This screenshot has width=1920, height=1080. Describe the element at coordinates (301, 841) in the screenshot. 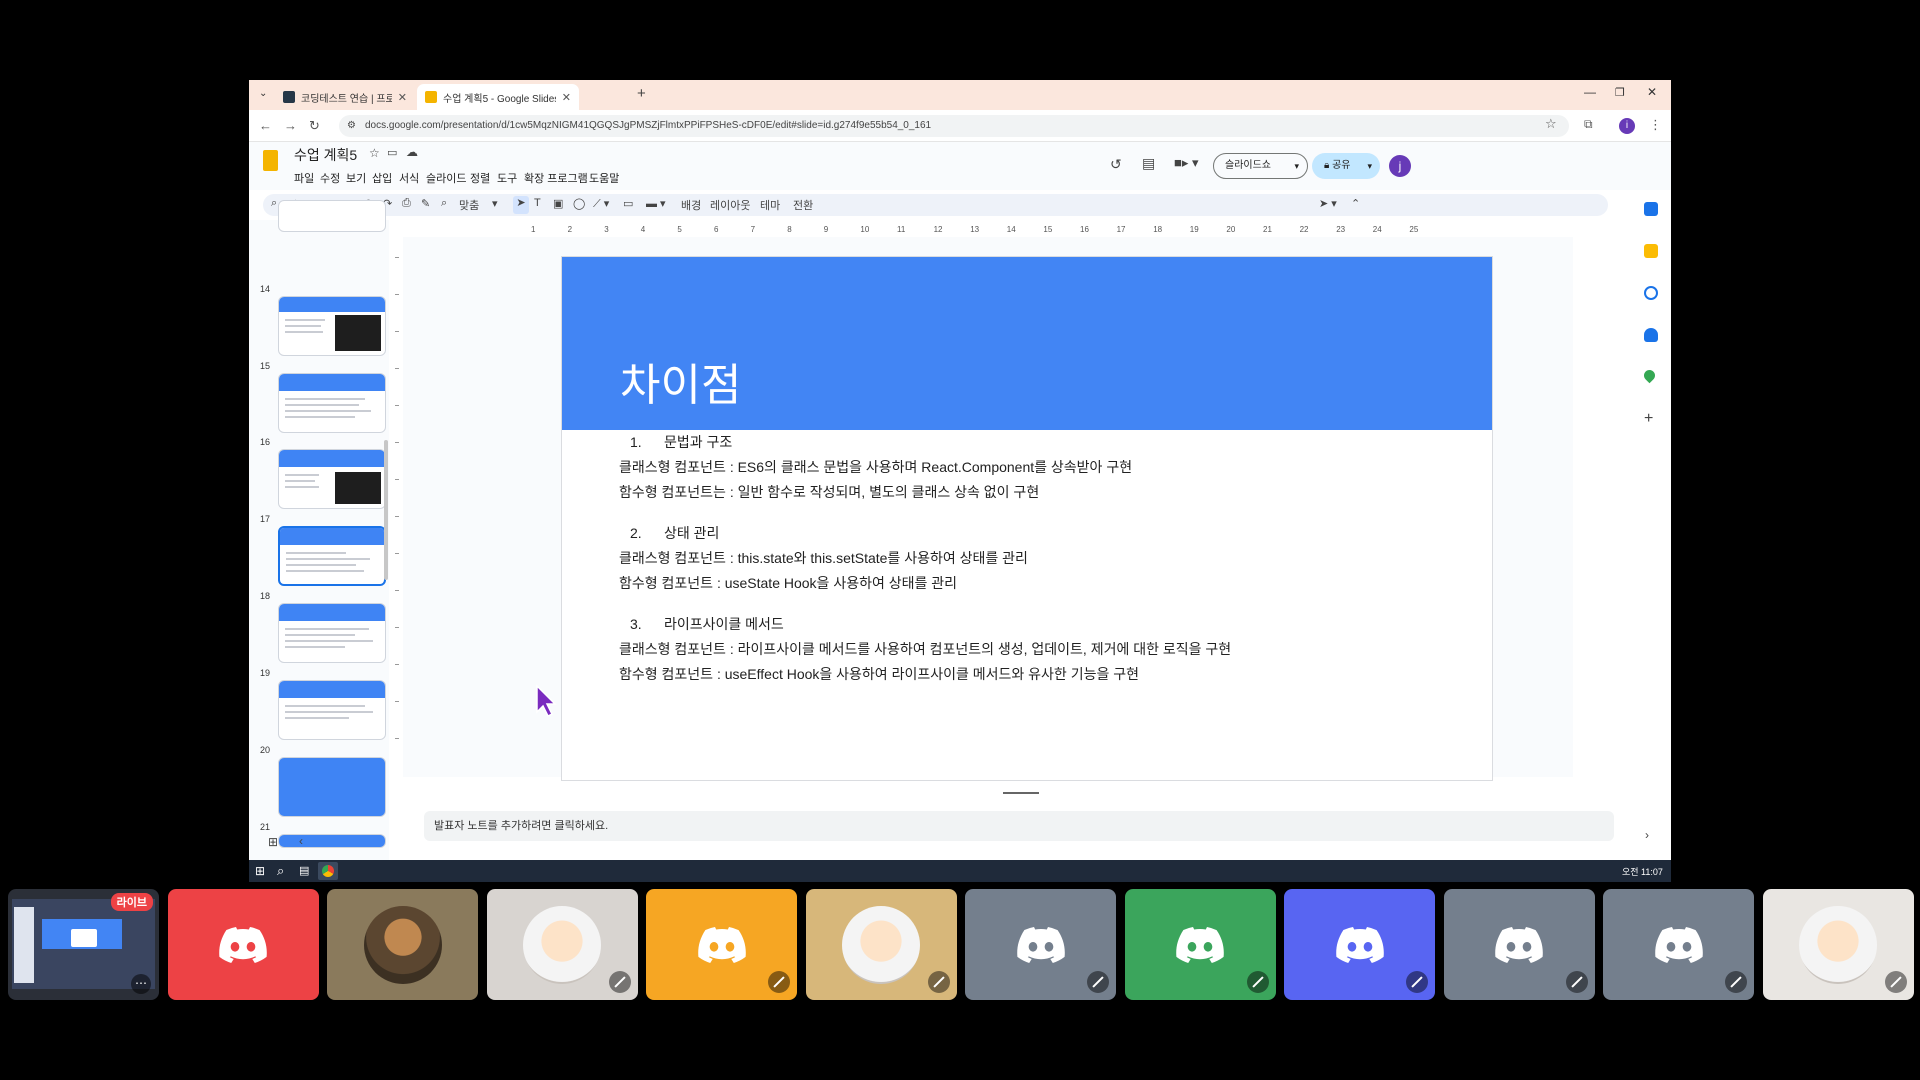

I see `collapse-filmstrip-icon: ‹` at that location.